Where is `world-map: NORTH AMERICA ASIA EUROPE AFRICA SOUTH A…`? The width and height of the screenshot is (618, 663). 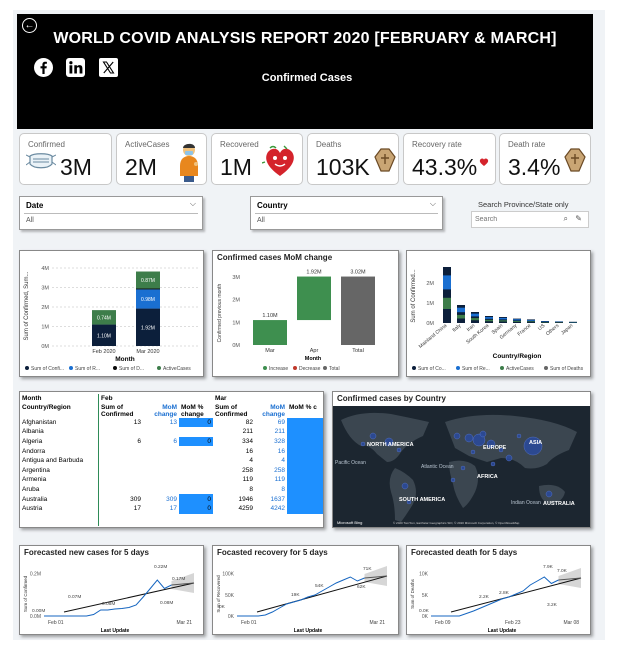
world-map: NORTH AMERICA ASIA EUROPE AFRICA SOUTH A… is located at coordinates (461, 466).